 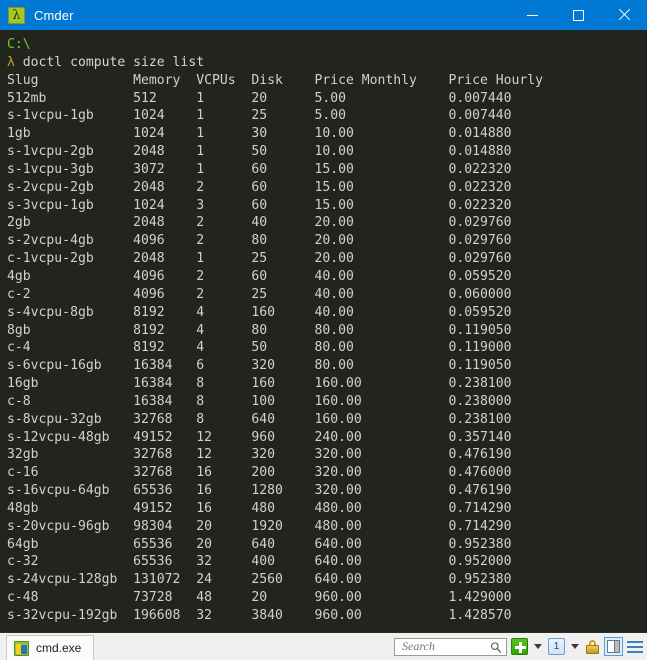 I want to click on table-row: s-1vcpu-3gb 3072 1 60 15.00 0.022320, so click(x=259, y=169).